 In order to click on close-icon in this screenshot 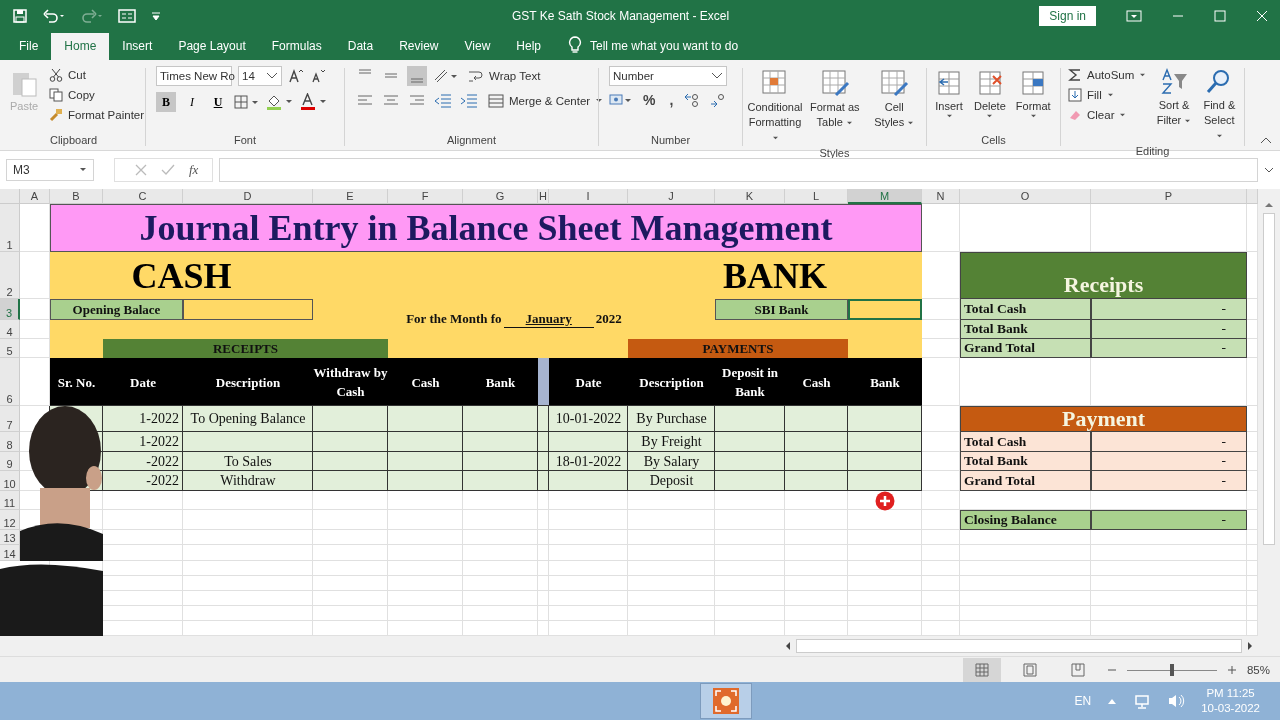, I will do `click(1262, 16)`.